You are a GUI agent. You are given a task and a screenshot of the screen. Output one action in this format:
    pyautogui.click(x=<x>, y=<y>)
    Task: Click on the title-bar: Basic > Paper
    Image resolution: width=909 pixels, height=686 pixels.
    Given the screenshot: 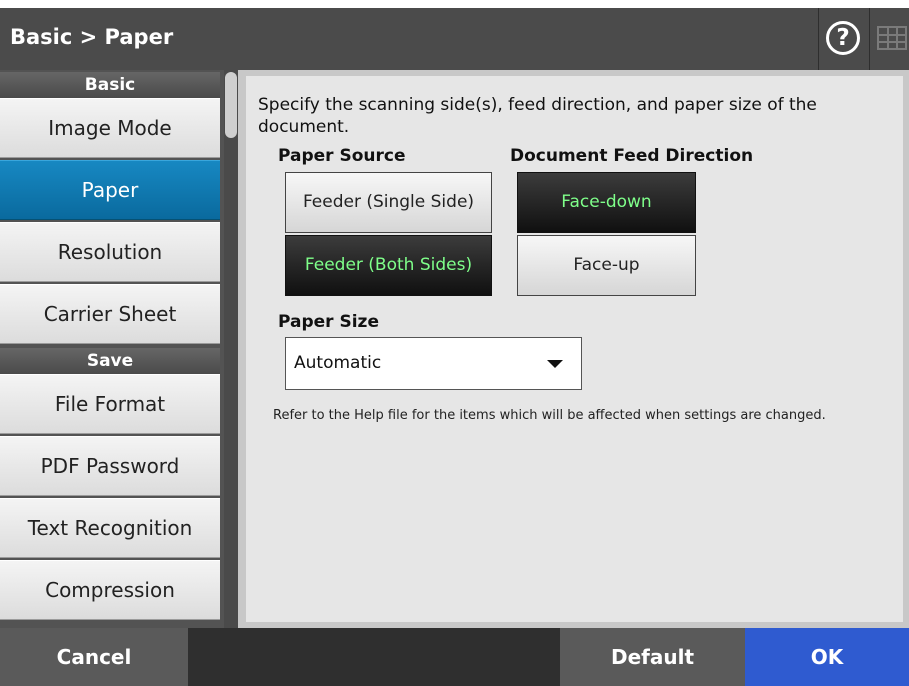 What is the action you would take?
    pyautogui.click(x=454, y=39)
    